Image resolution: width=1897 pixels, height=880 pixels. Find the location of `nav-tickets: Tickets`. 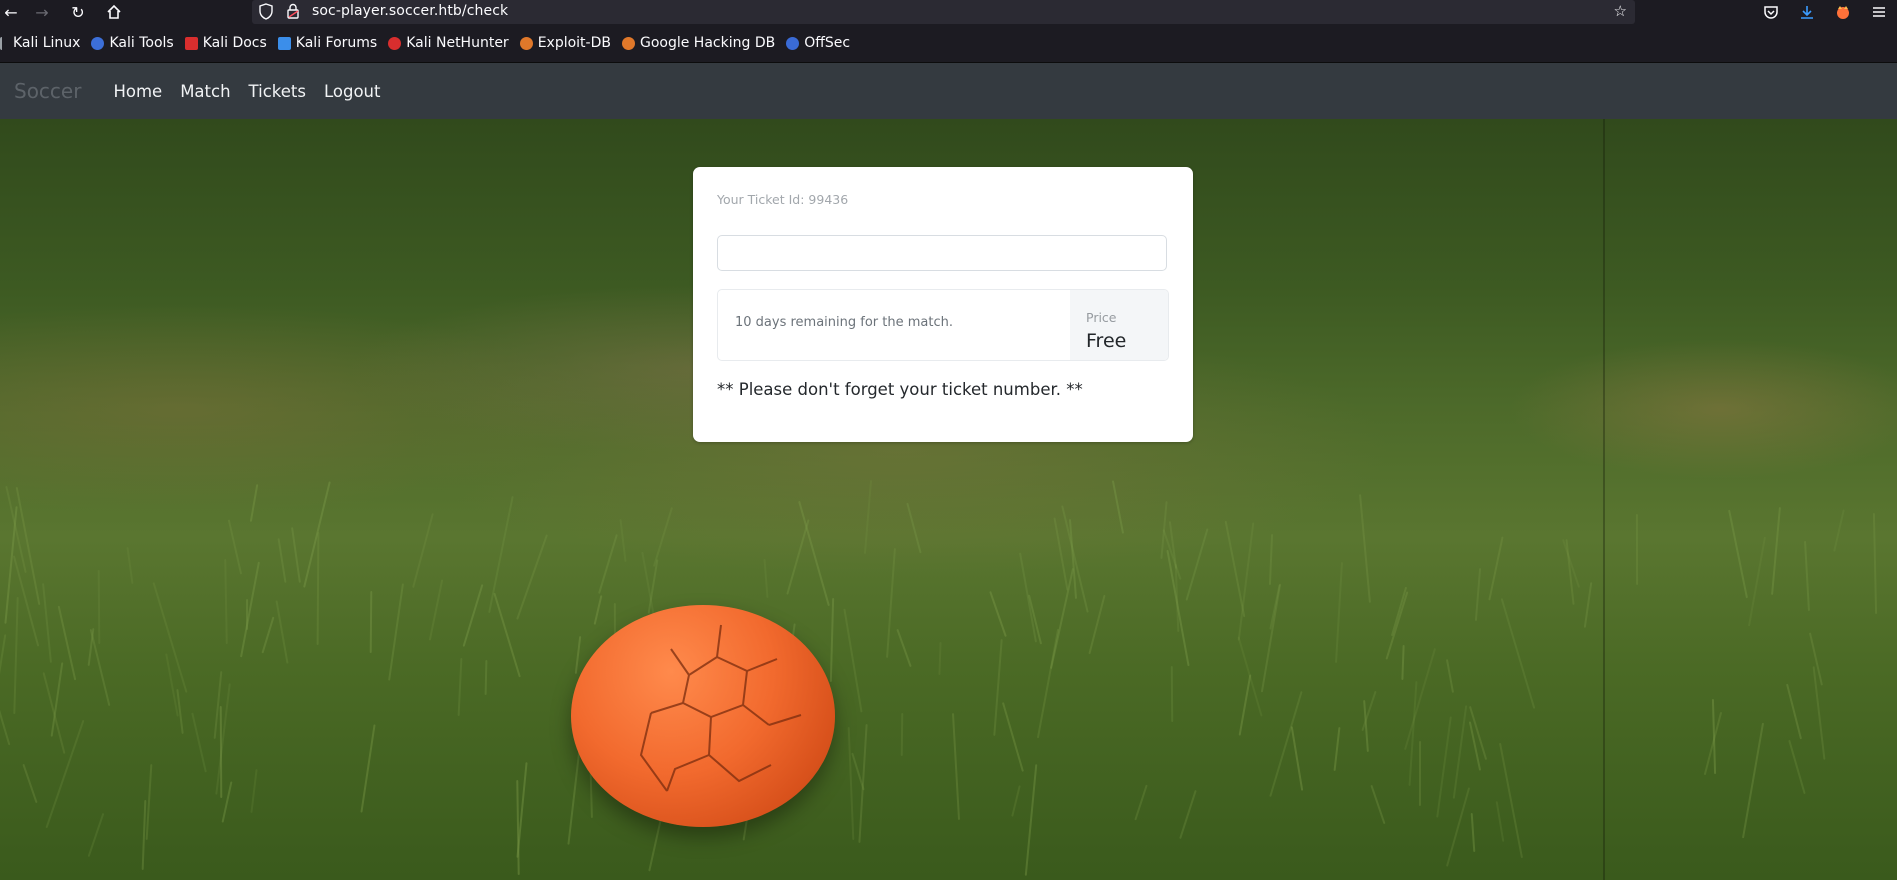

nav-tickets: Tickets is located at coordinates (277, 91).